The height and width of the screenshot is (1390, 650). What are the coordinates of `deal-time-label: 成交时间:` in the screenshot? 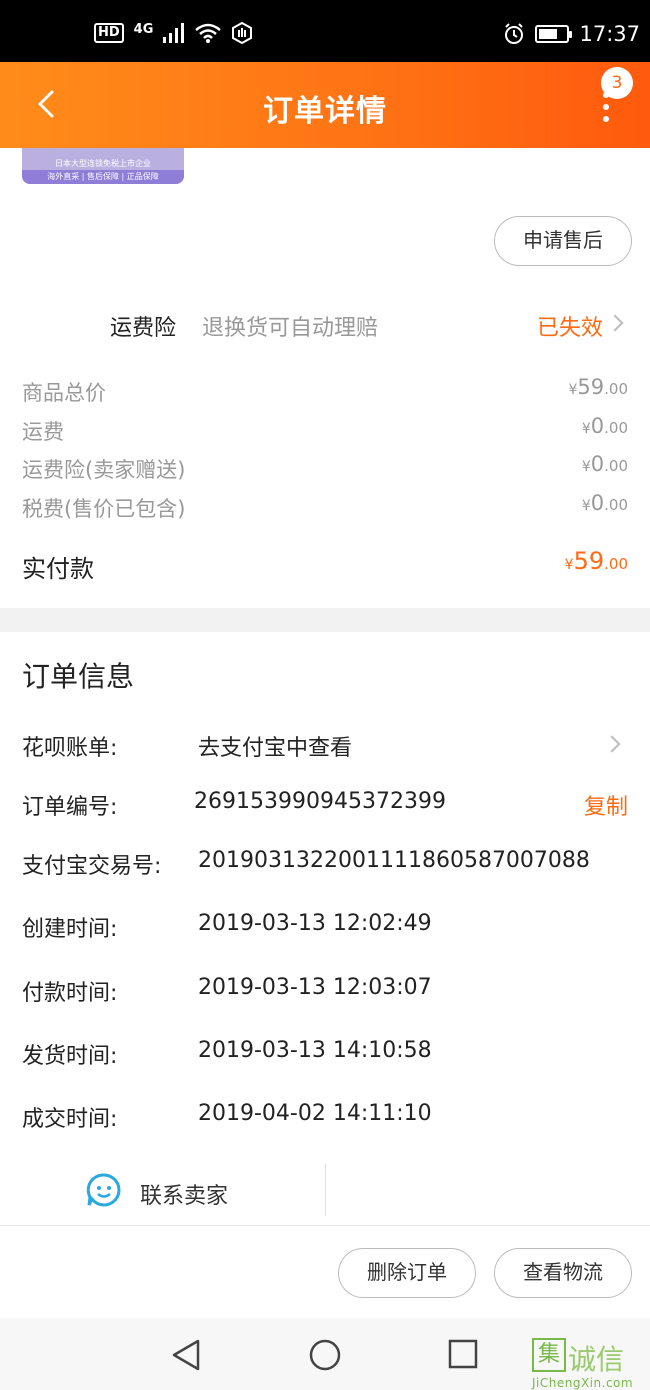 It's located at (70, 1119).